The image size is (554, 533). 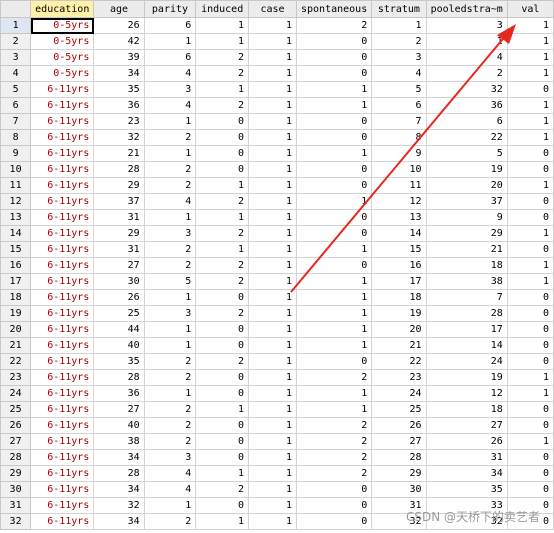 I want to click on column-header-induced: induced, so click(x=222, y=9).